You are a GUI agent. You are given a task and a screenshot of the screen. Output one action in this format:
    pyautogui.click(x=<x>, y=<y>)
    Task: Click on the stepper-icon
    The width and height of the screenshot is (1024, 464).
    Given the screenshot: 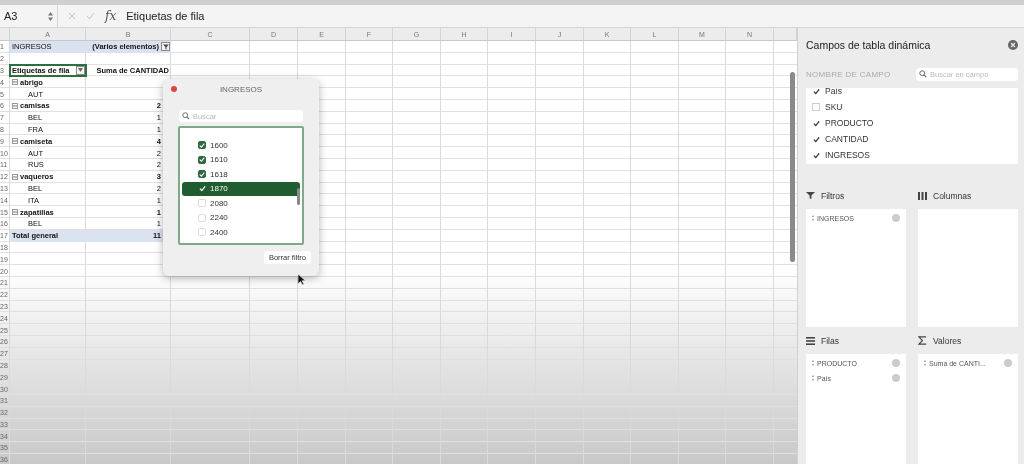 What is the action you would take?
    pyautogui.click(x=50, y=16)
    